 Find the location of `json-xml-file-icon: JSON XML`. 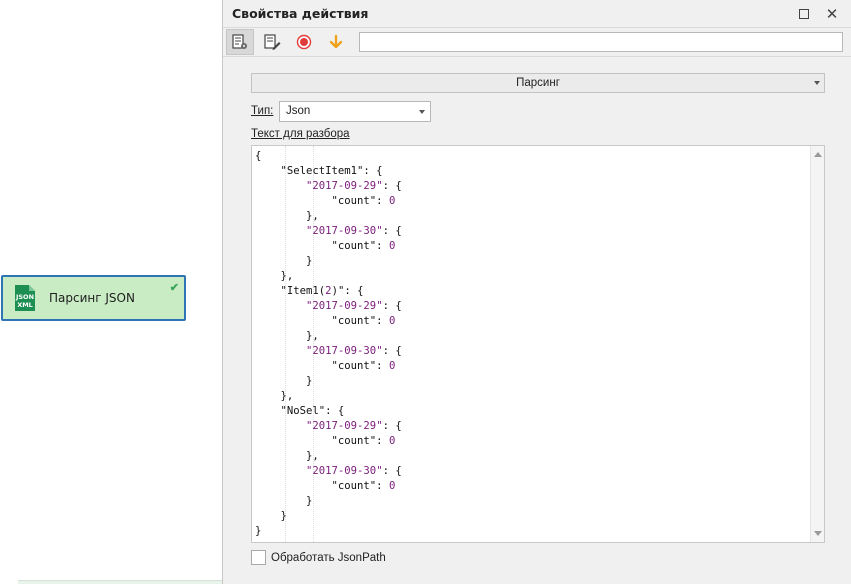

json-xml-file-icon: JSON XML is located at coordinates (25, 298).